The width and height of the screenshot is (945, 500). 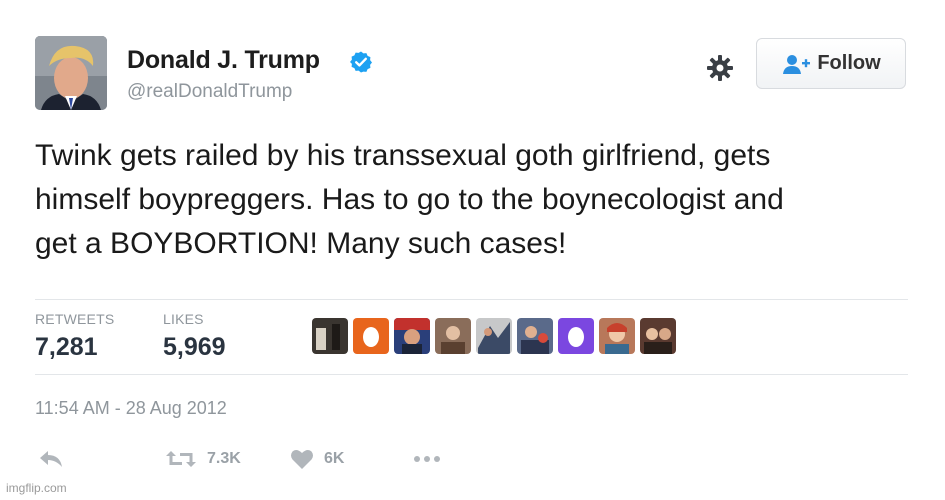 What do you see at coordinates (181, 459) in the screenshot?
I see `retweet-icon` at bounding box center [181, 459].